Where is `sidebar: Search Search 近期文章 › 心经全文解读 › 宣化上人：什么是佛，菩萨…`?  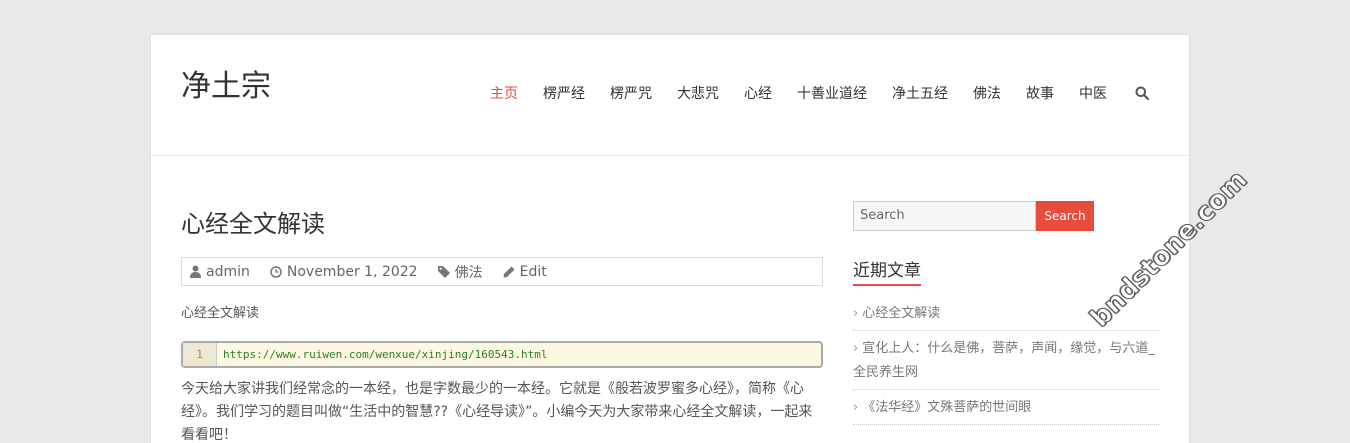 sidebar: Search Search 近期文章 › 心经全文解读 › 宣化上人：什么是佛，菩萨… is located at coordinates (1006, 290).